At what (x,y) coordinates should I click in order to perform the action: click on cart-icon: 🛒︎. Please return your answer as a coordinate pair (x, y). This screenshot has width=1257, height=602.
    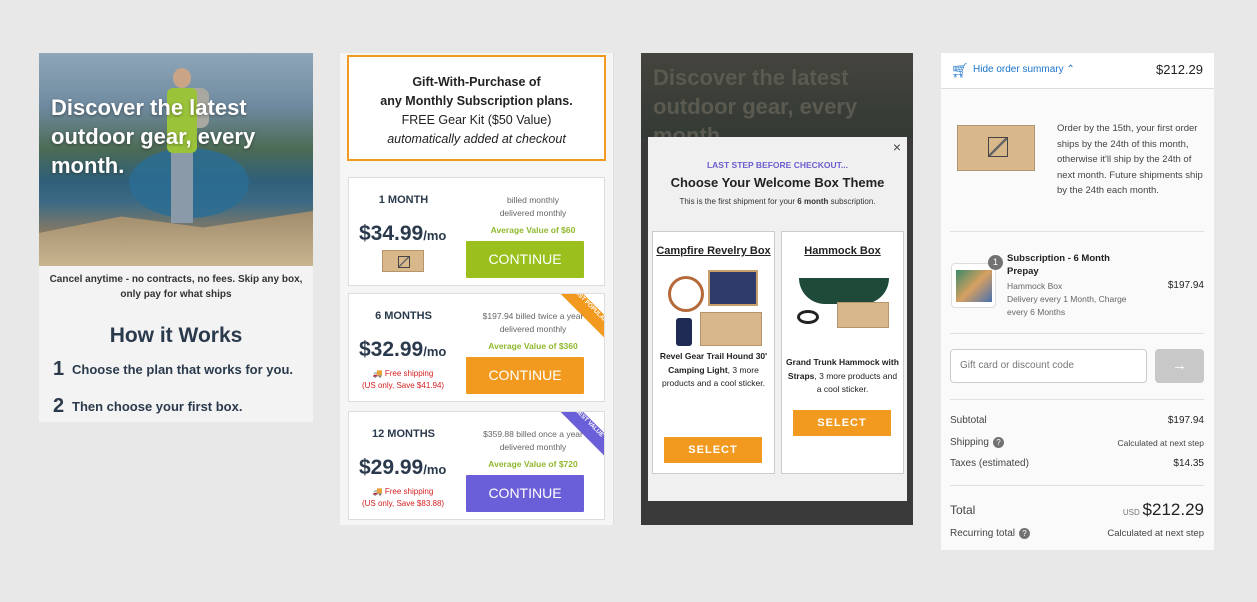
    Looking at the image, I should click on (960, 70).